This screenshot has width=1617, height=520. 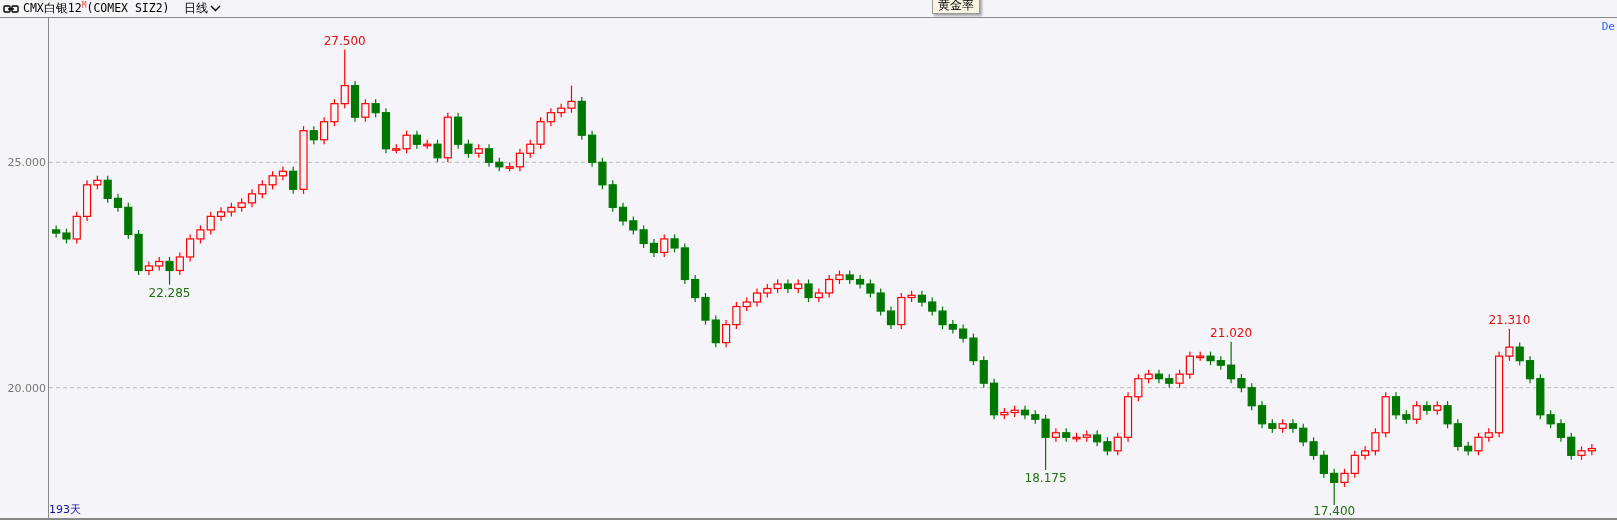 What do you see at coordinates (215, 8) in the screenshot?
I see `chevron-down-icon` at bounding box center [215, 8].